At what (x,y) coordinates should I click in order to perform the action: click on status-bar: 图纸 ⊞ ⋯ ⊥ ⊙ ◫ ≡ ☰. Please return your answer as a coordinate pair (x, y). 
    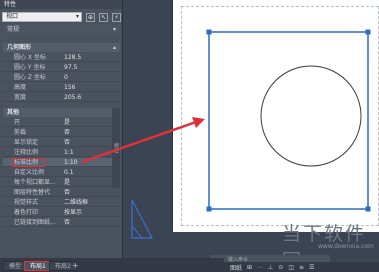
    Looking at the image, I should click on (301, 267).